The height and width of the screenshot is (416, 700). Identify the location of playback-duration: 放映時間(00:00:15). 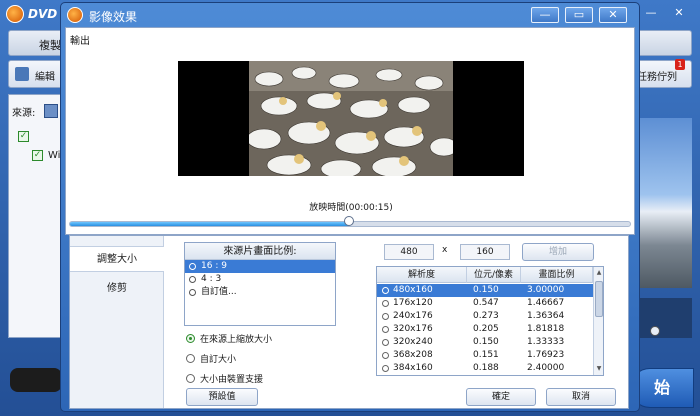
(351, 208).